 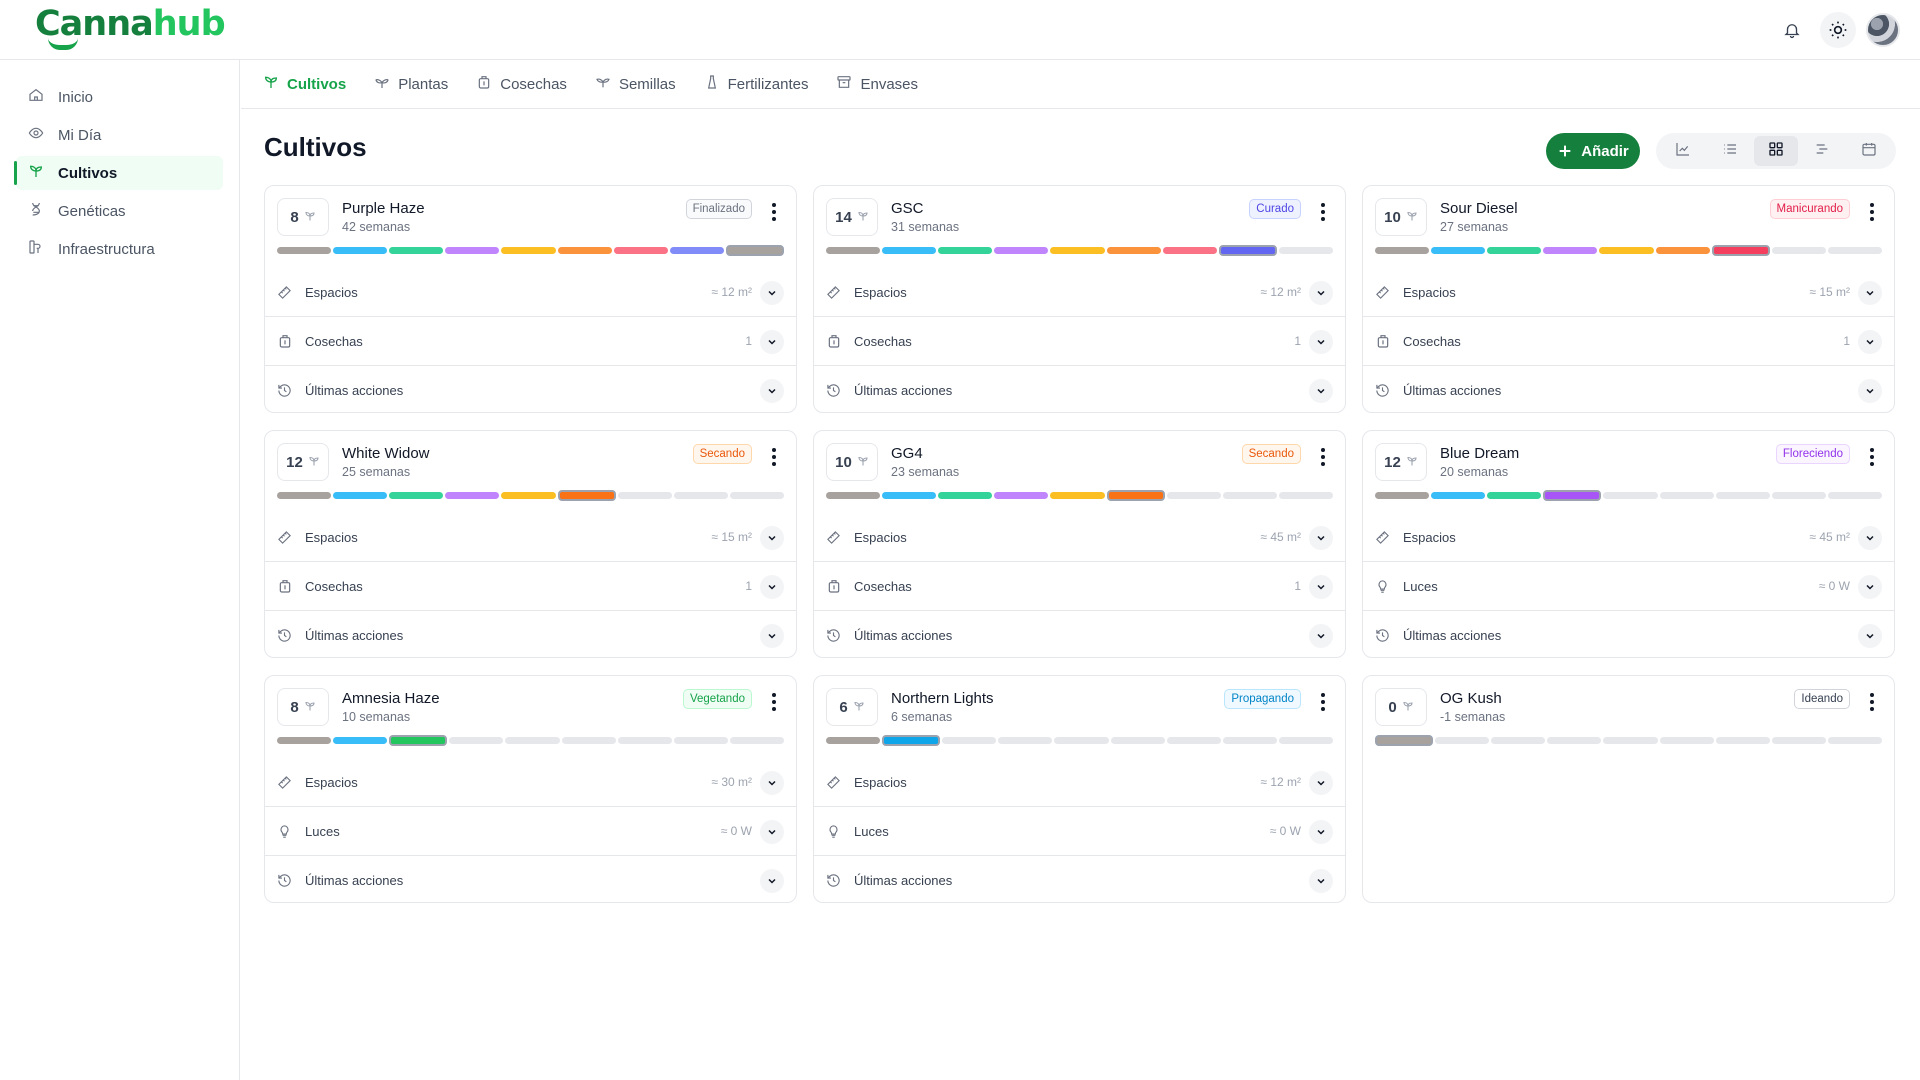 What do you see at coordinates (877, 84) in the screenshot?
I see `tab-envases: Envases` at bounding box center [877, 84].